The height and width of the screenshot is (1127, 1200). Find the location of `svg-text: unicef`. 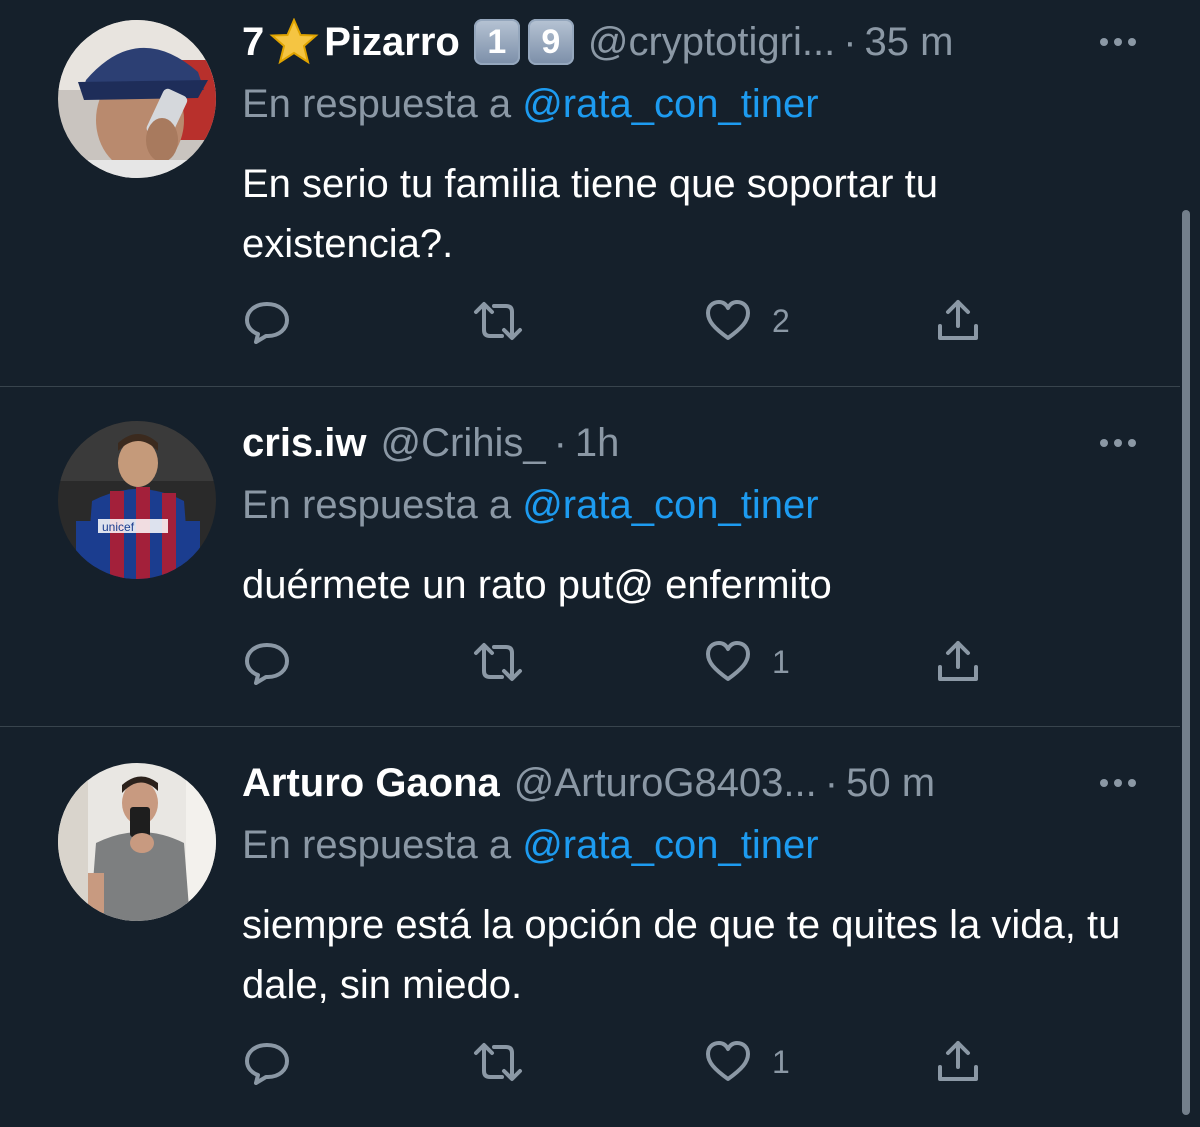

svg-text: unicef is located at coordinates (118, 527).